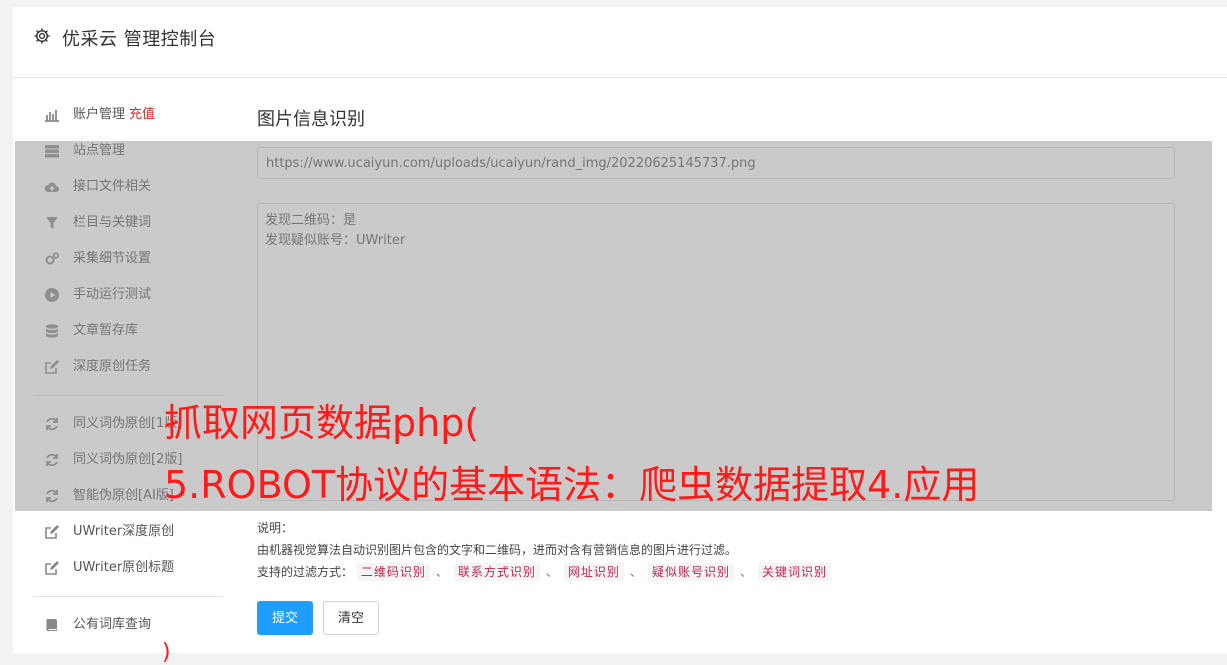 Image resolution: width=1227 pixels, height=665 pixels. What do you see at coordinates (497, 550) in the screenshot?
I see `notes-description: 由机器视觉算法自动识别图片包含的文字和二维码，进而对含有营销信息的图片进行过滤。` at bounding box center [497, 550].